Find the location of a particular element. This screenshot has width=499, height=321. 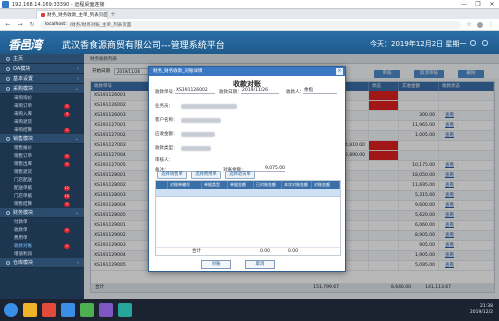

sidebar-item-sales-out: 销售出库 1 is located at coordinates (42, 164).